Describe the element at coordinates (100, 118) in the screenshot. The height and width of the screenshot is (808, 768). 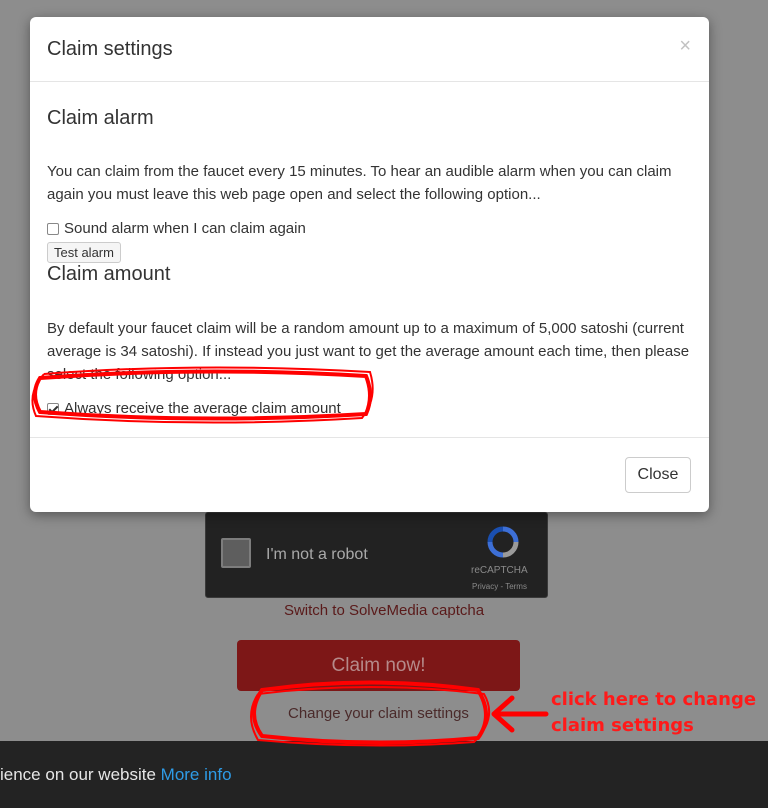
I see `claim-alarm-heading: Claim alarm` at that location.